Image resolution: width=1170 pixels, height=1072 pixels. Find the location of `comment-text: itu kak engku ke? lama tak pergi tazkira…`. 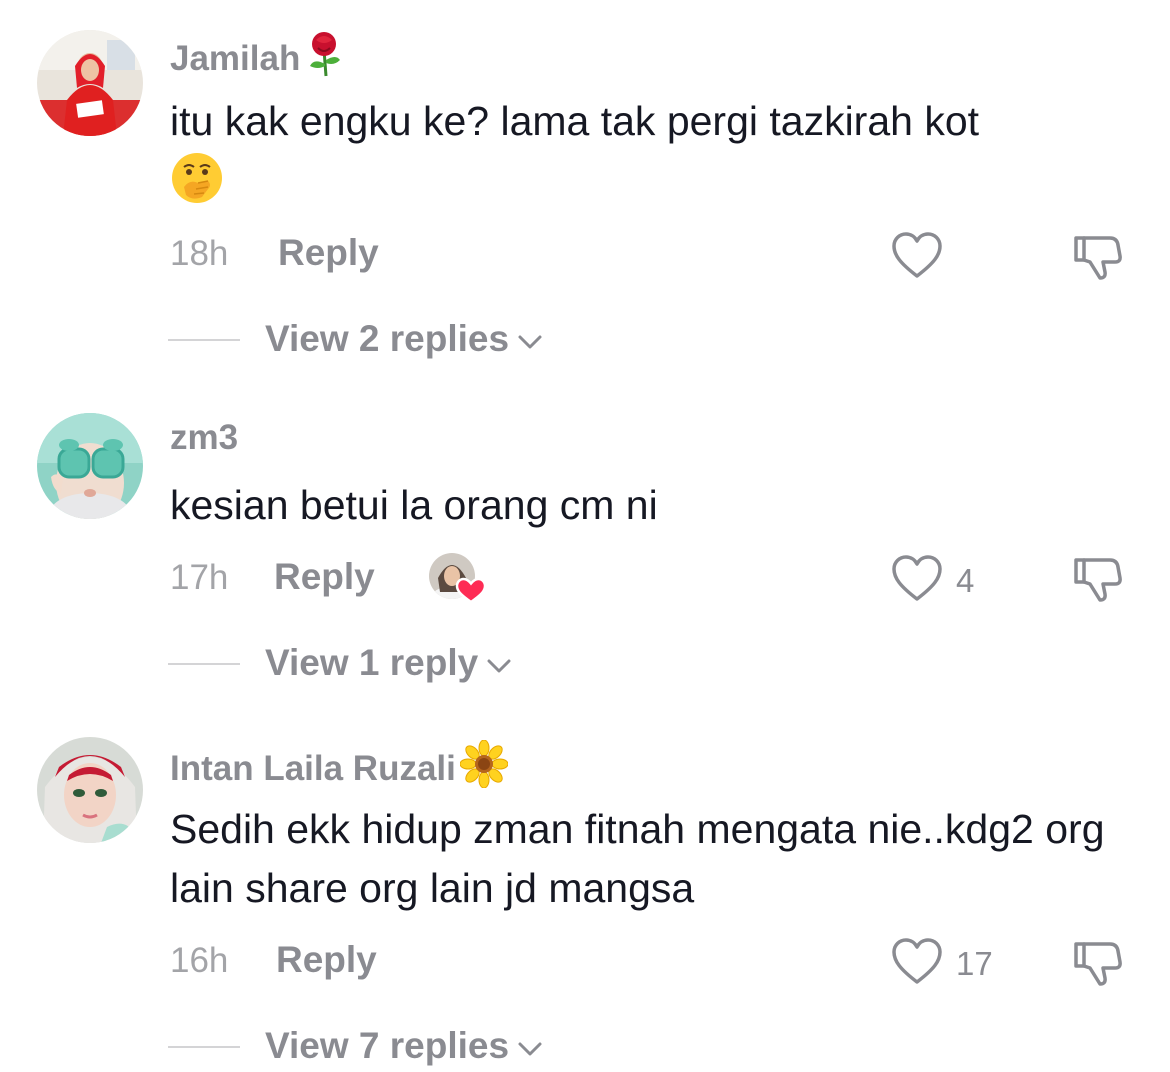

comment-text: itu kak engku ke? lama tak pergi tazkira… is located at coordinates (650, 156).